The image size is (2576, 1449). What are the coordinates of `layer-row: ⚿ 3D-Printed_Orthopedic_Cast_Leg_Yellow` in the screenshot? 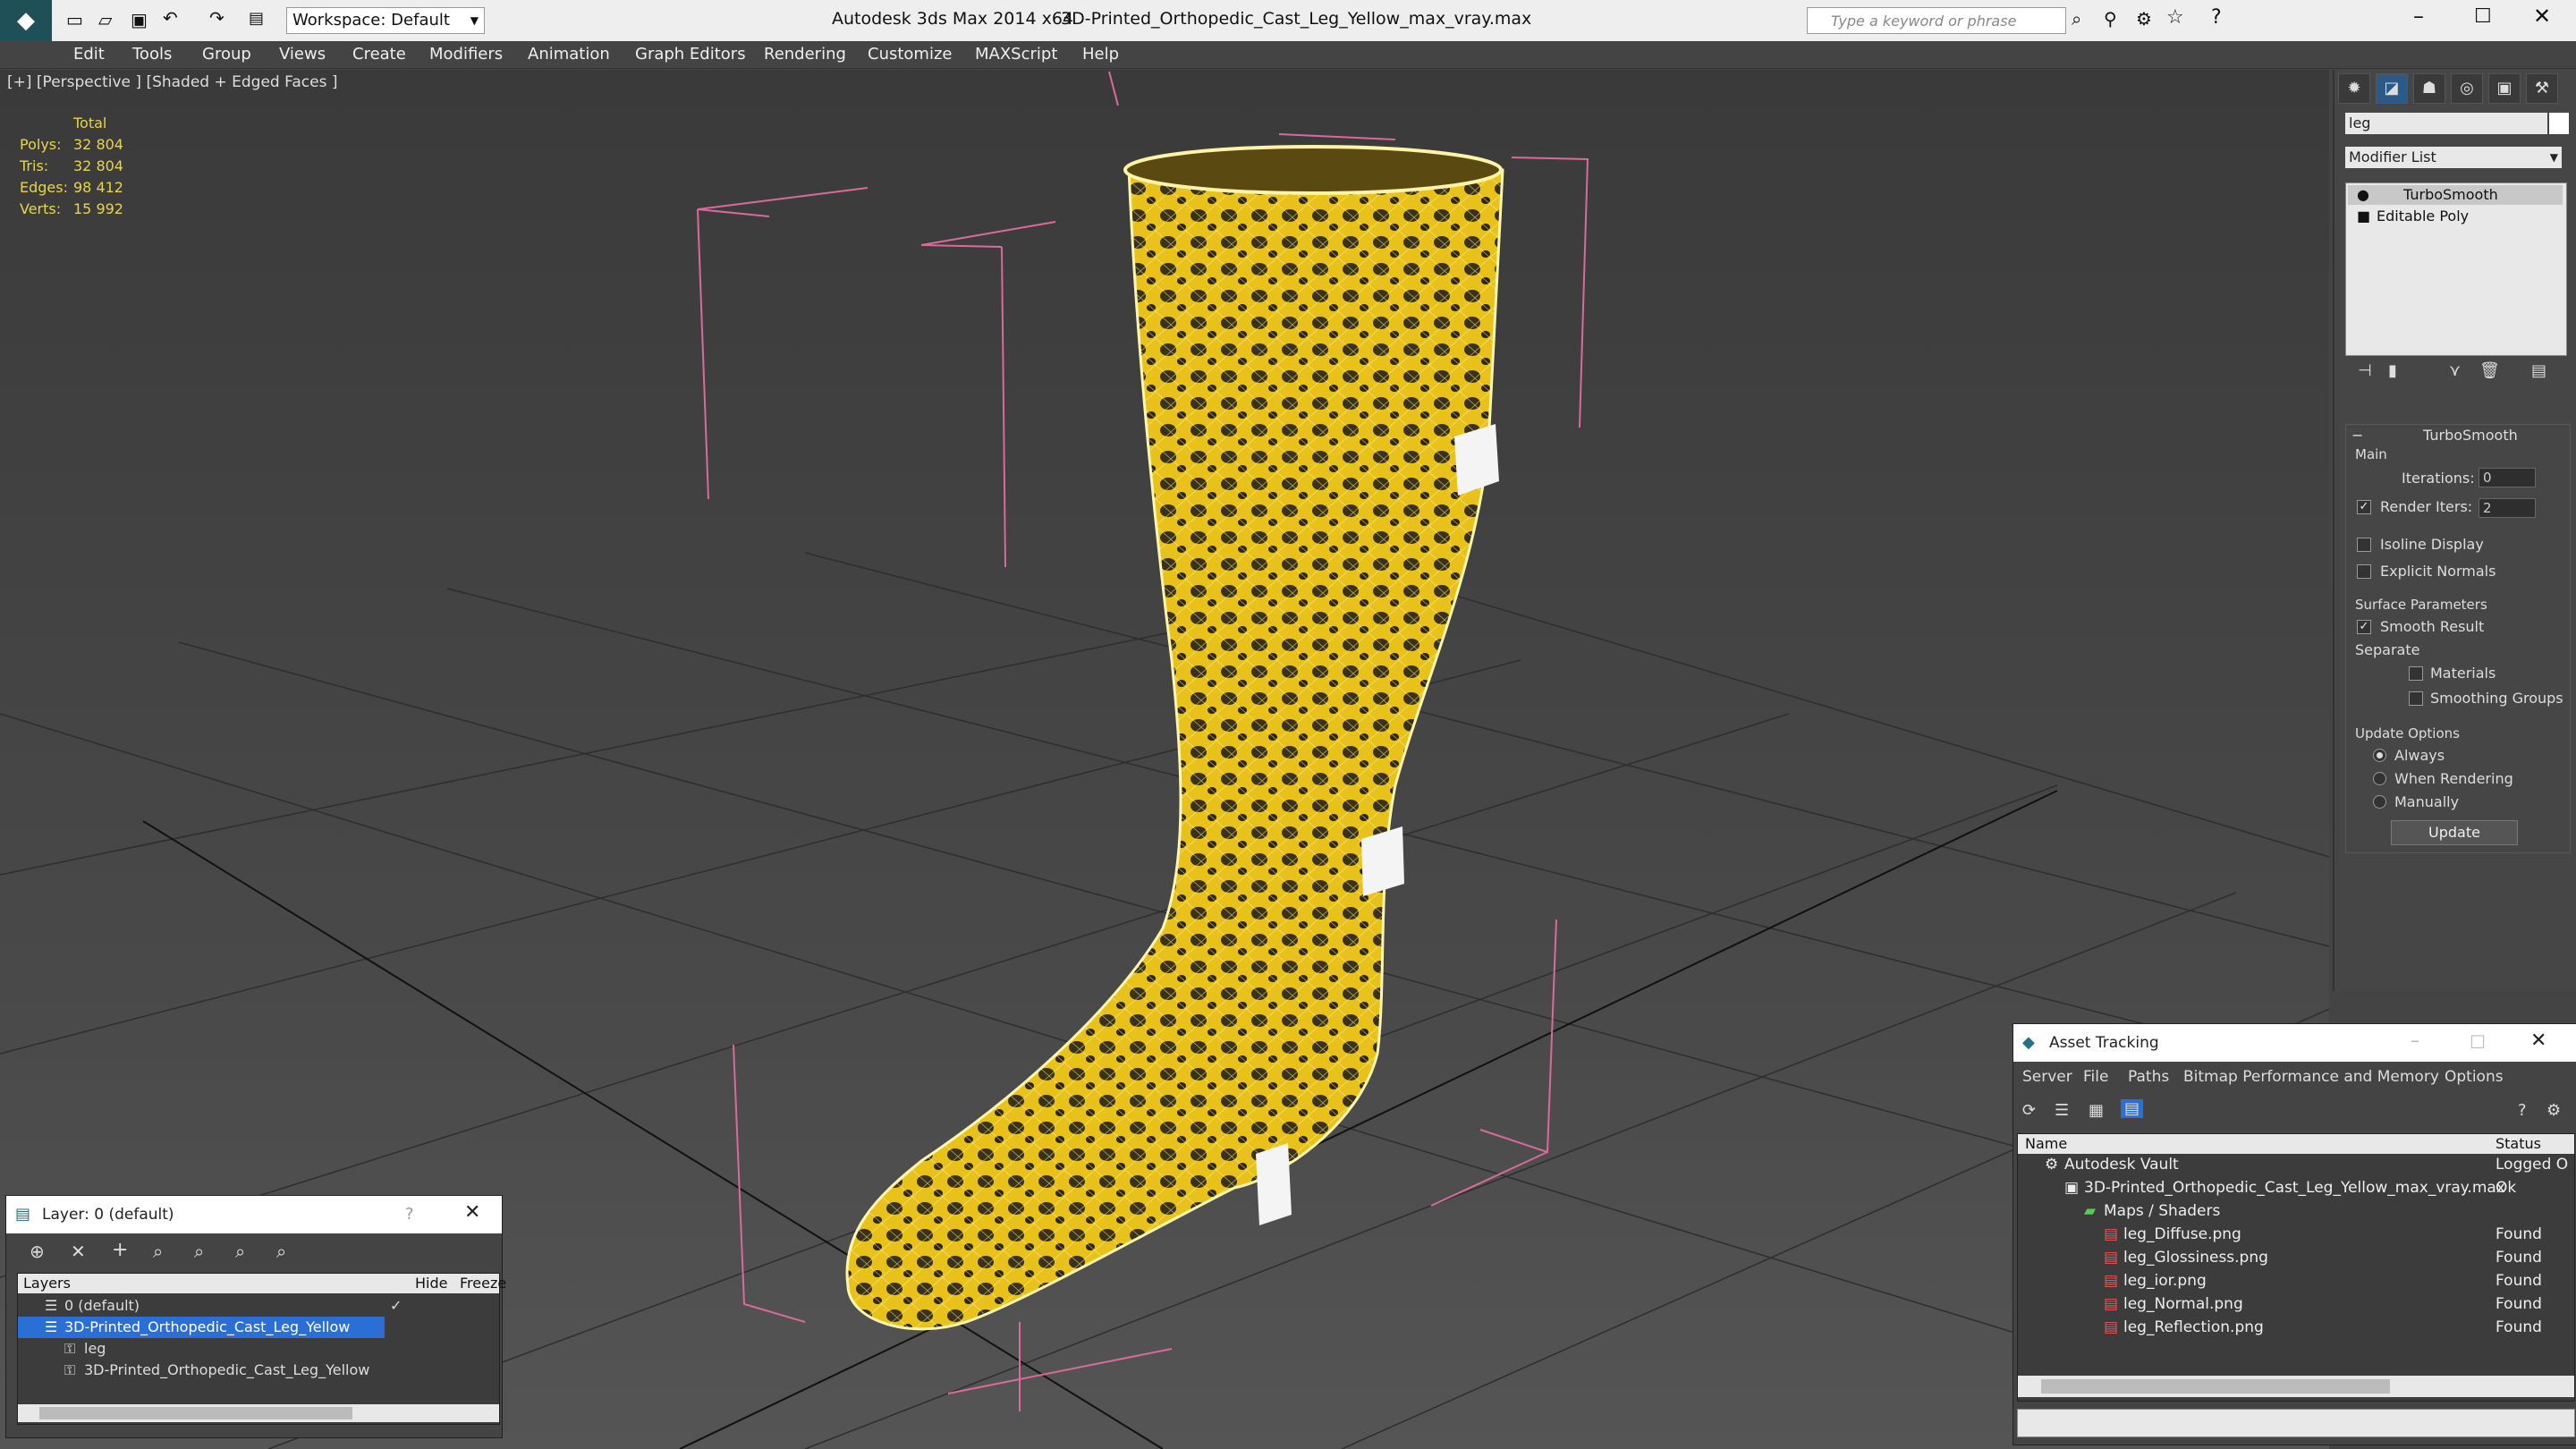 It's located at (258, 1370).